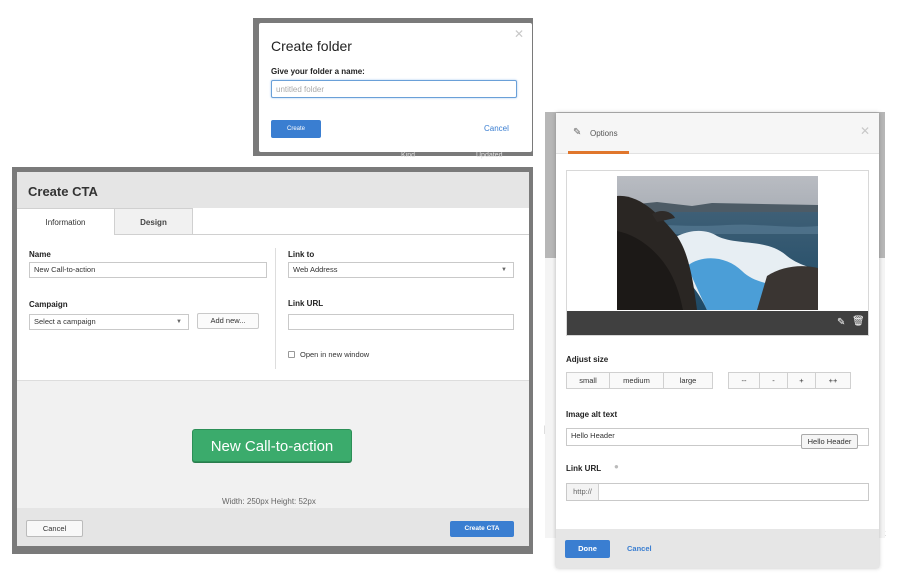  What do you see at coordinates (489, 155) in the screenshot?
I see `behind-column-updated: Updated` at bounding box center [489, 155].